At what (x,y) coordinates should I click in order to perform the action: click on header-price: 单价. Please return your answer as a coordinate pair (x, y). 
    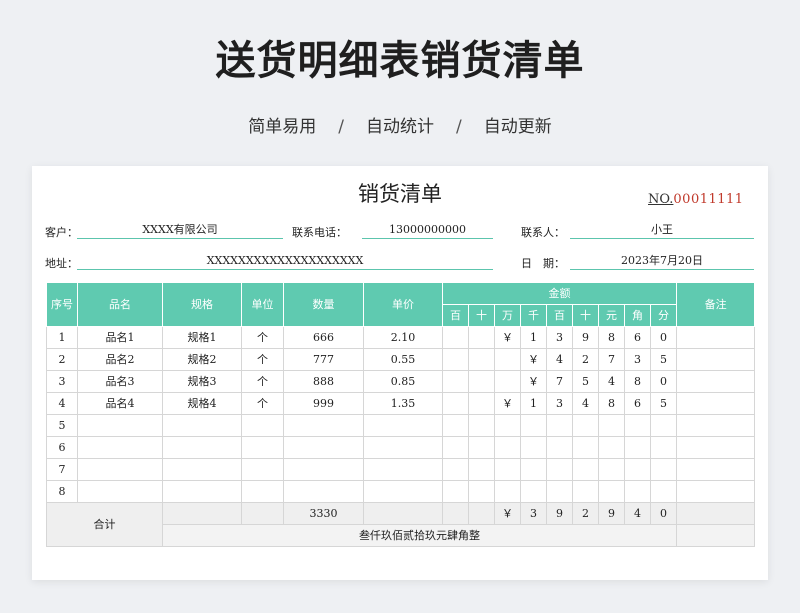
    Looking at the image, I should click on (403, 304).